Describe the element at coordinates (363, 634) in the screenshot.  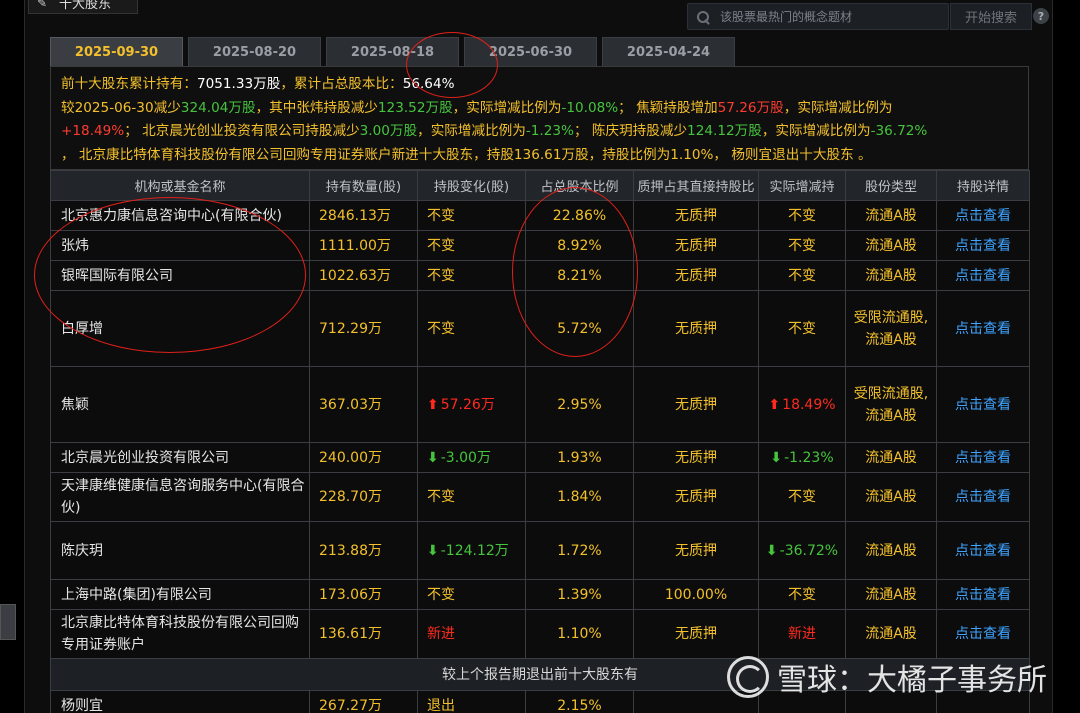
I see `holder-qty: 136.61万` at that location.